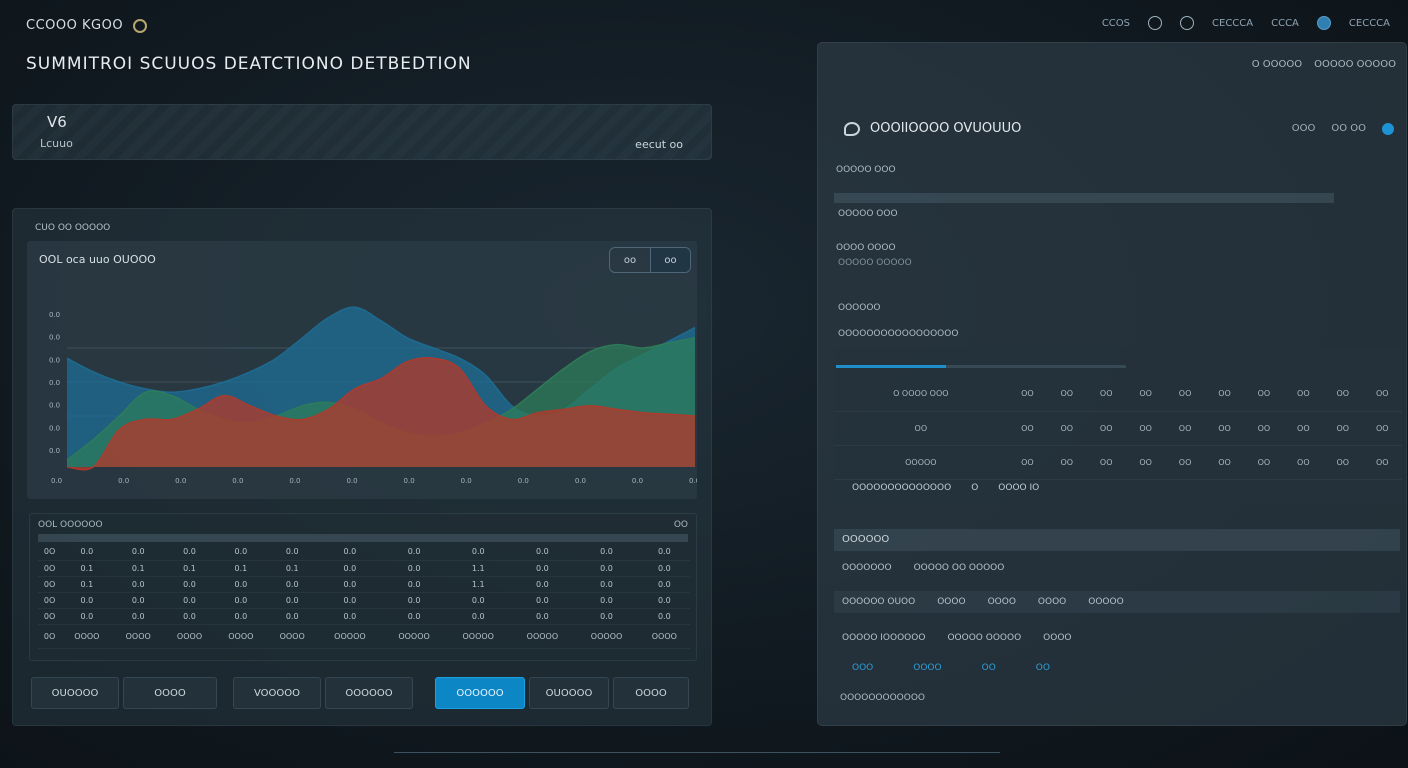 The image size is (1408, 768). What do you see at coordinates (859, 308) in the screenshot?
I see `rp-label-4: OOOOOO` at bounding box center [859, 308].